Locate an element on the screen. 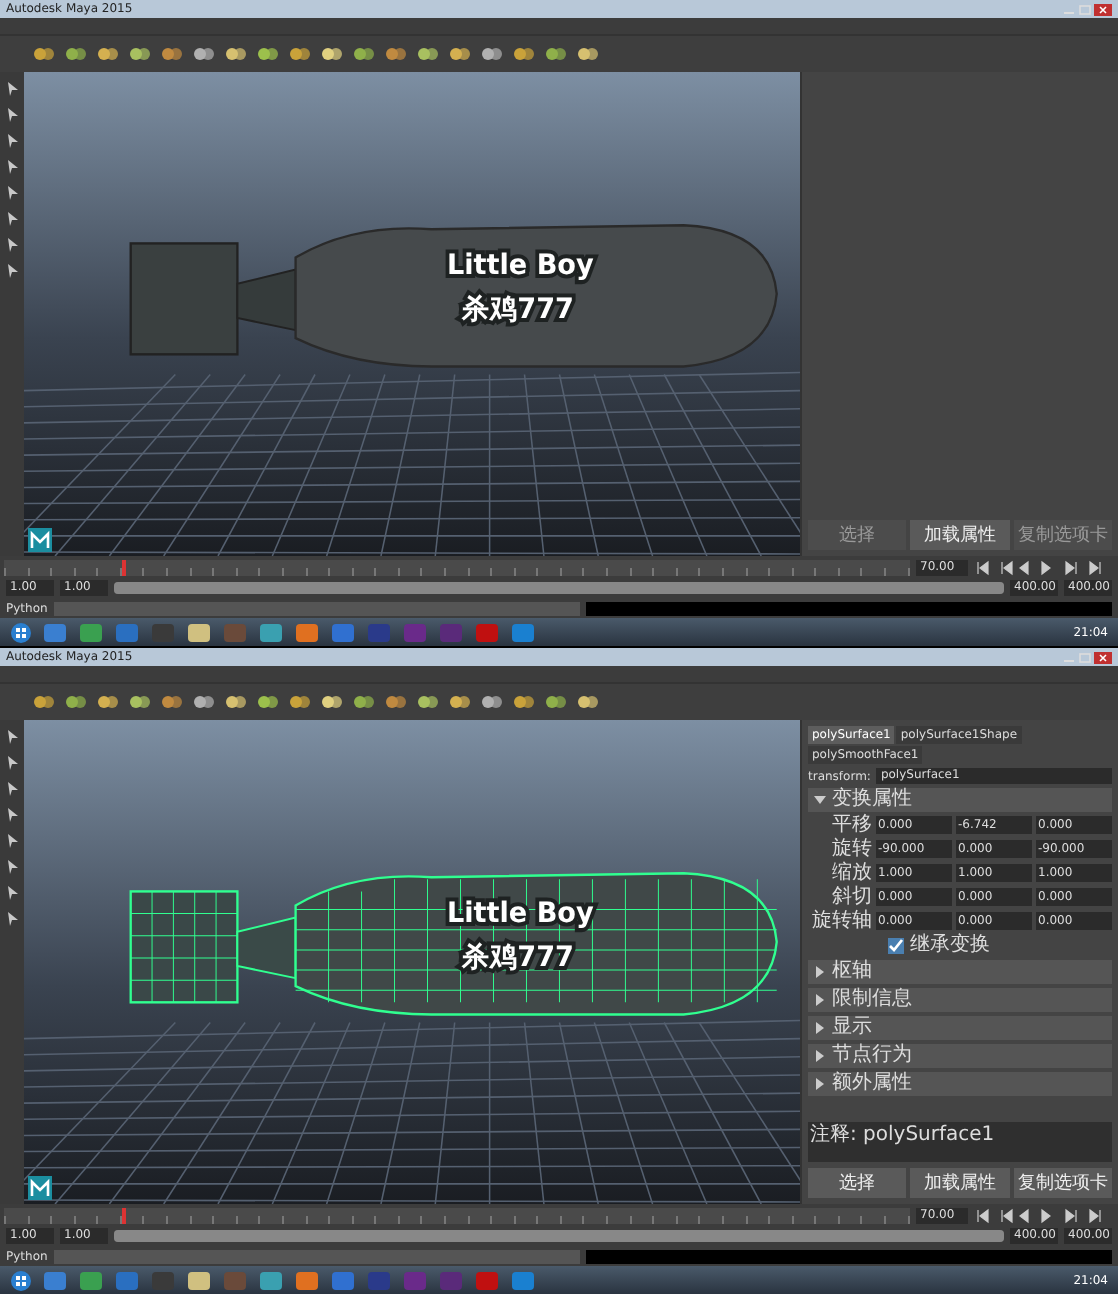 The height and width of the screenshot is (1294, 1118). checkbox is located at coordinates (896, 945).